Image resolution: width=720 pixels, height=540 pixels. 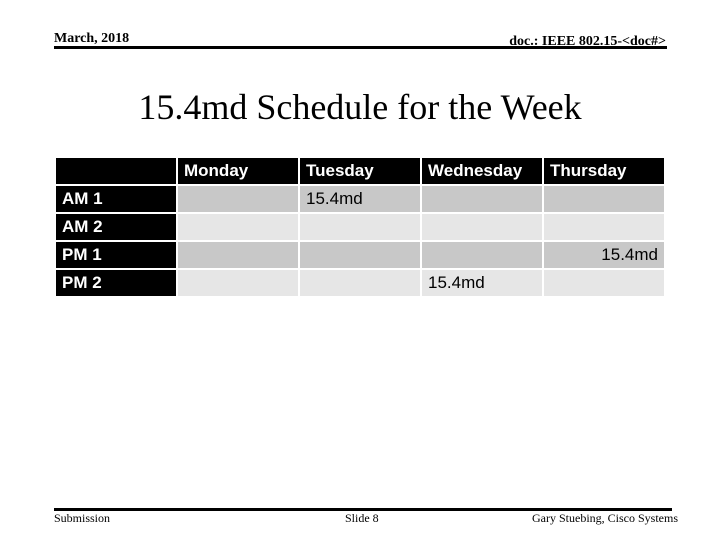 I want to click on table-row: AM 1 15.4md, so click(x=360, y=199).